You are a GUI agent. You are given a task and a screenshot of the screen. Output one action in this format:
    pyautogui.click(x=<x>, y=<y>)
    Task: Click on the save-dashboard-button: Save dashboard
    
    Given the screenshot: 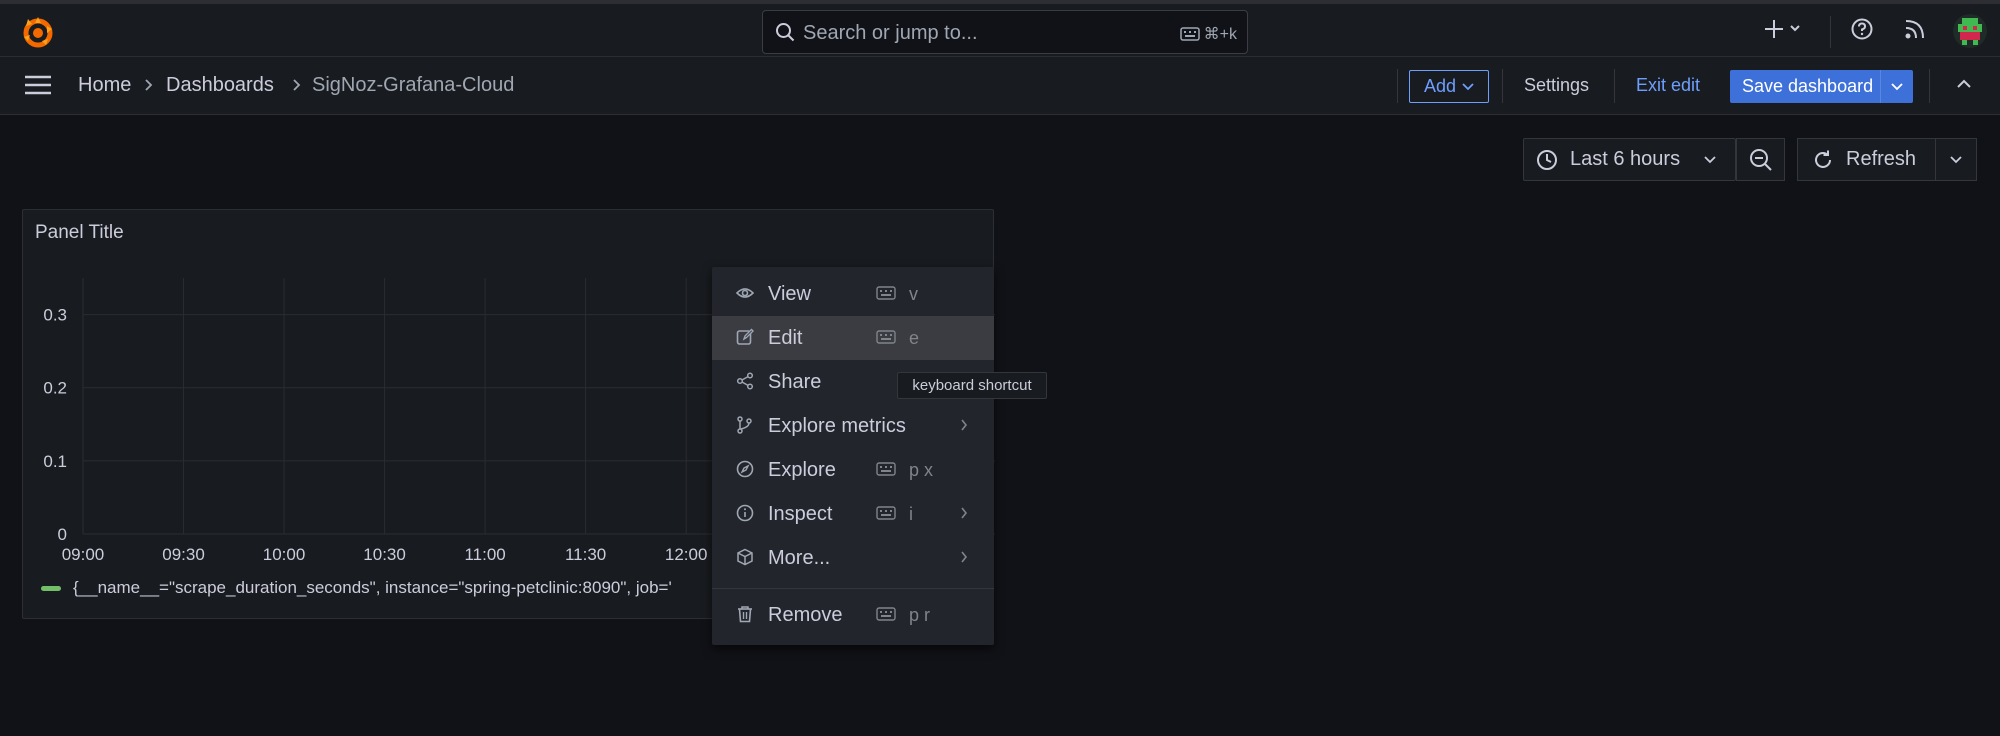 What is the action you would take?
    pyautogui.click(x=1821, y=86)
    